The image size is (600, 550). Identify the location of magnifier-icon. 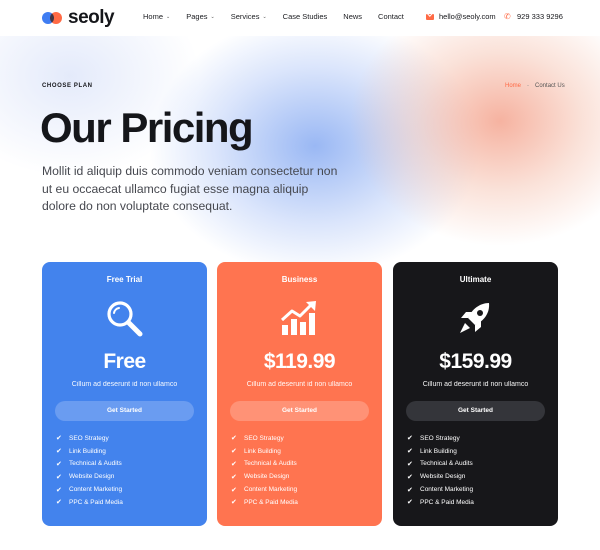
(125, 319).